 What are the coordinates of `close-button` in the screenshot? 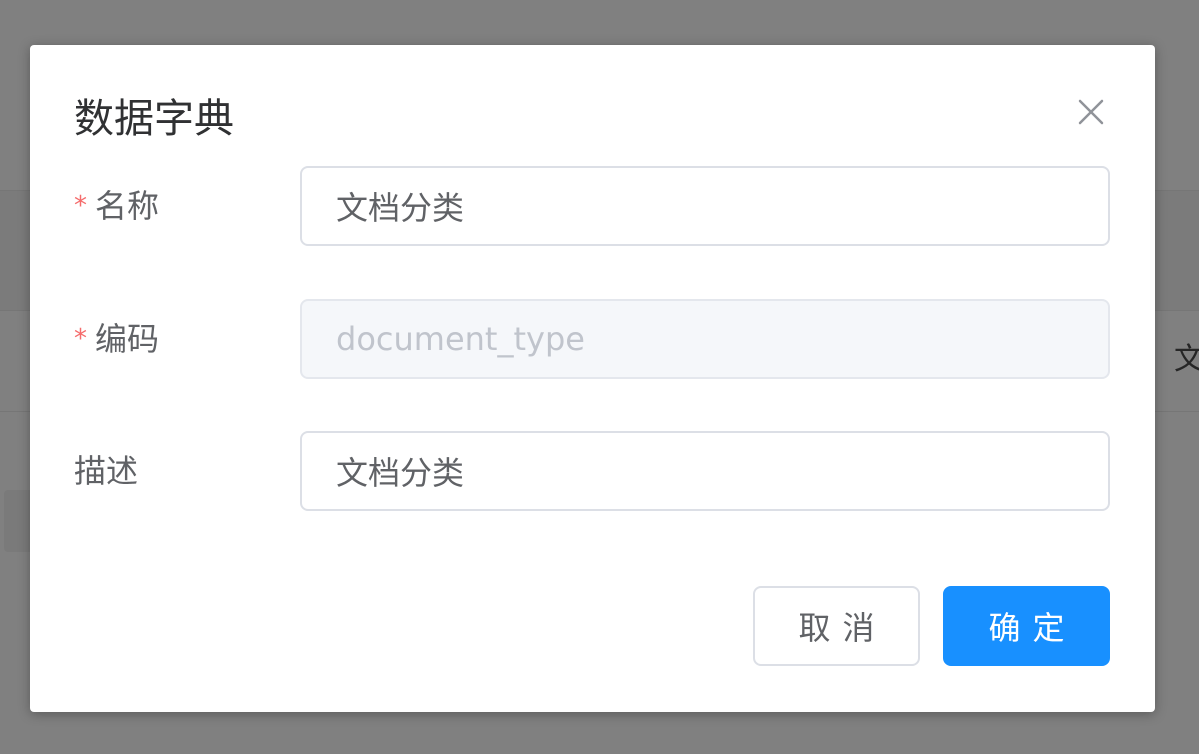 It's located at (1091, 112).